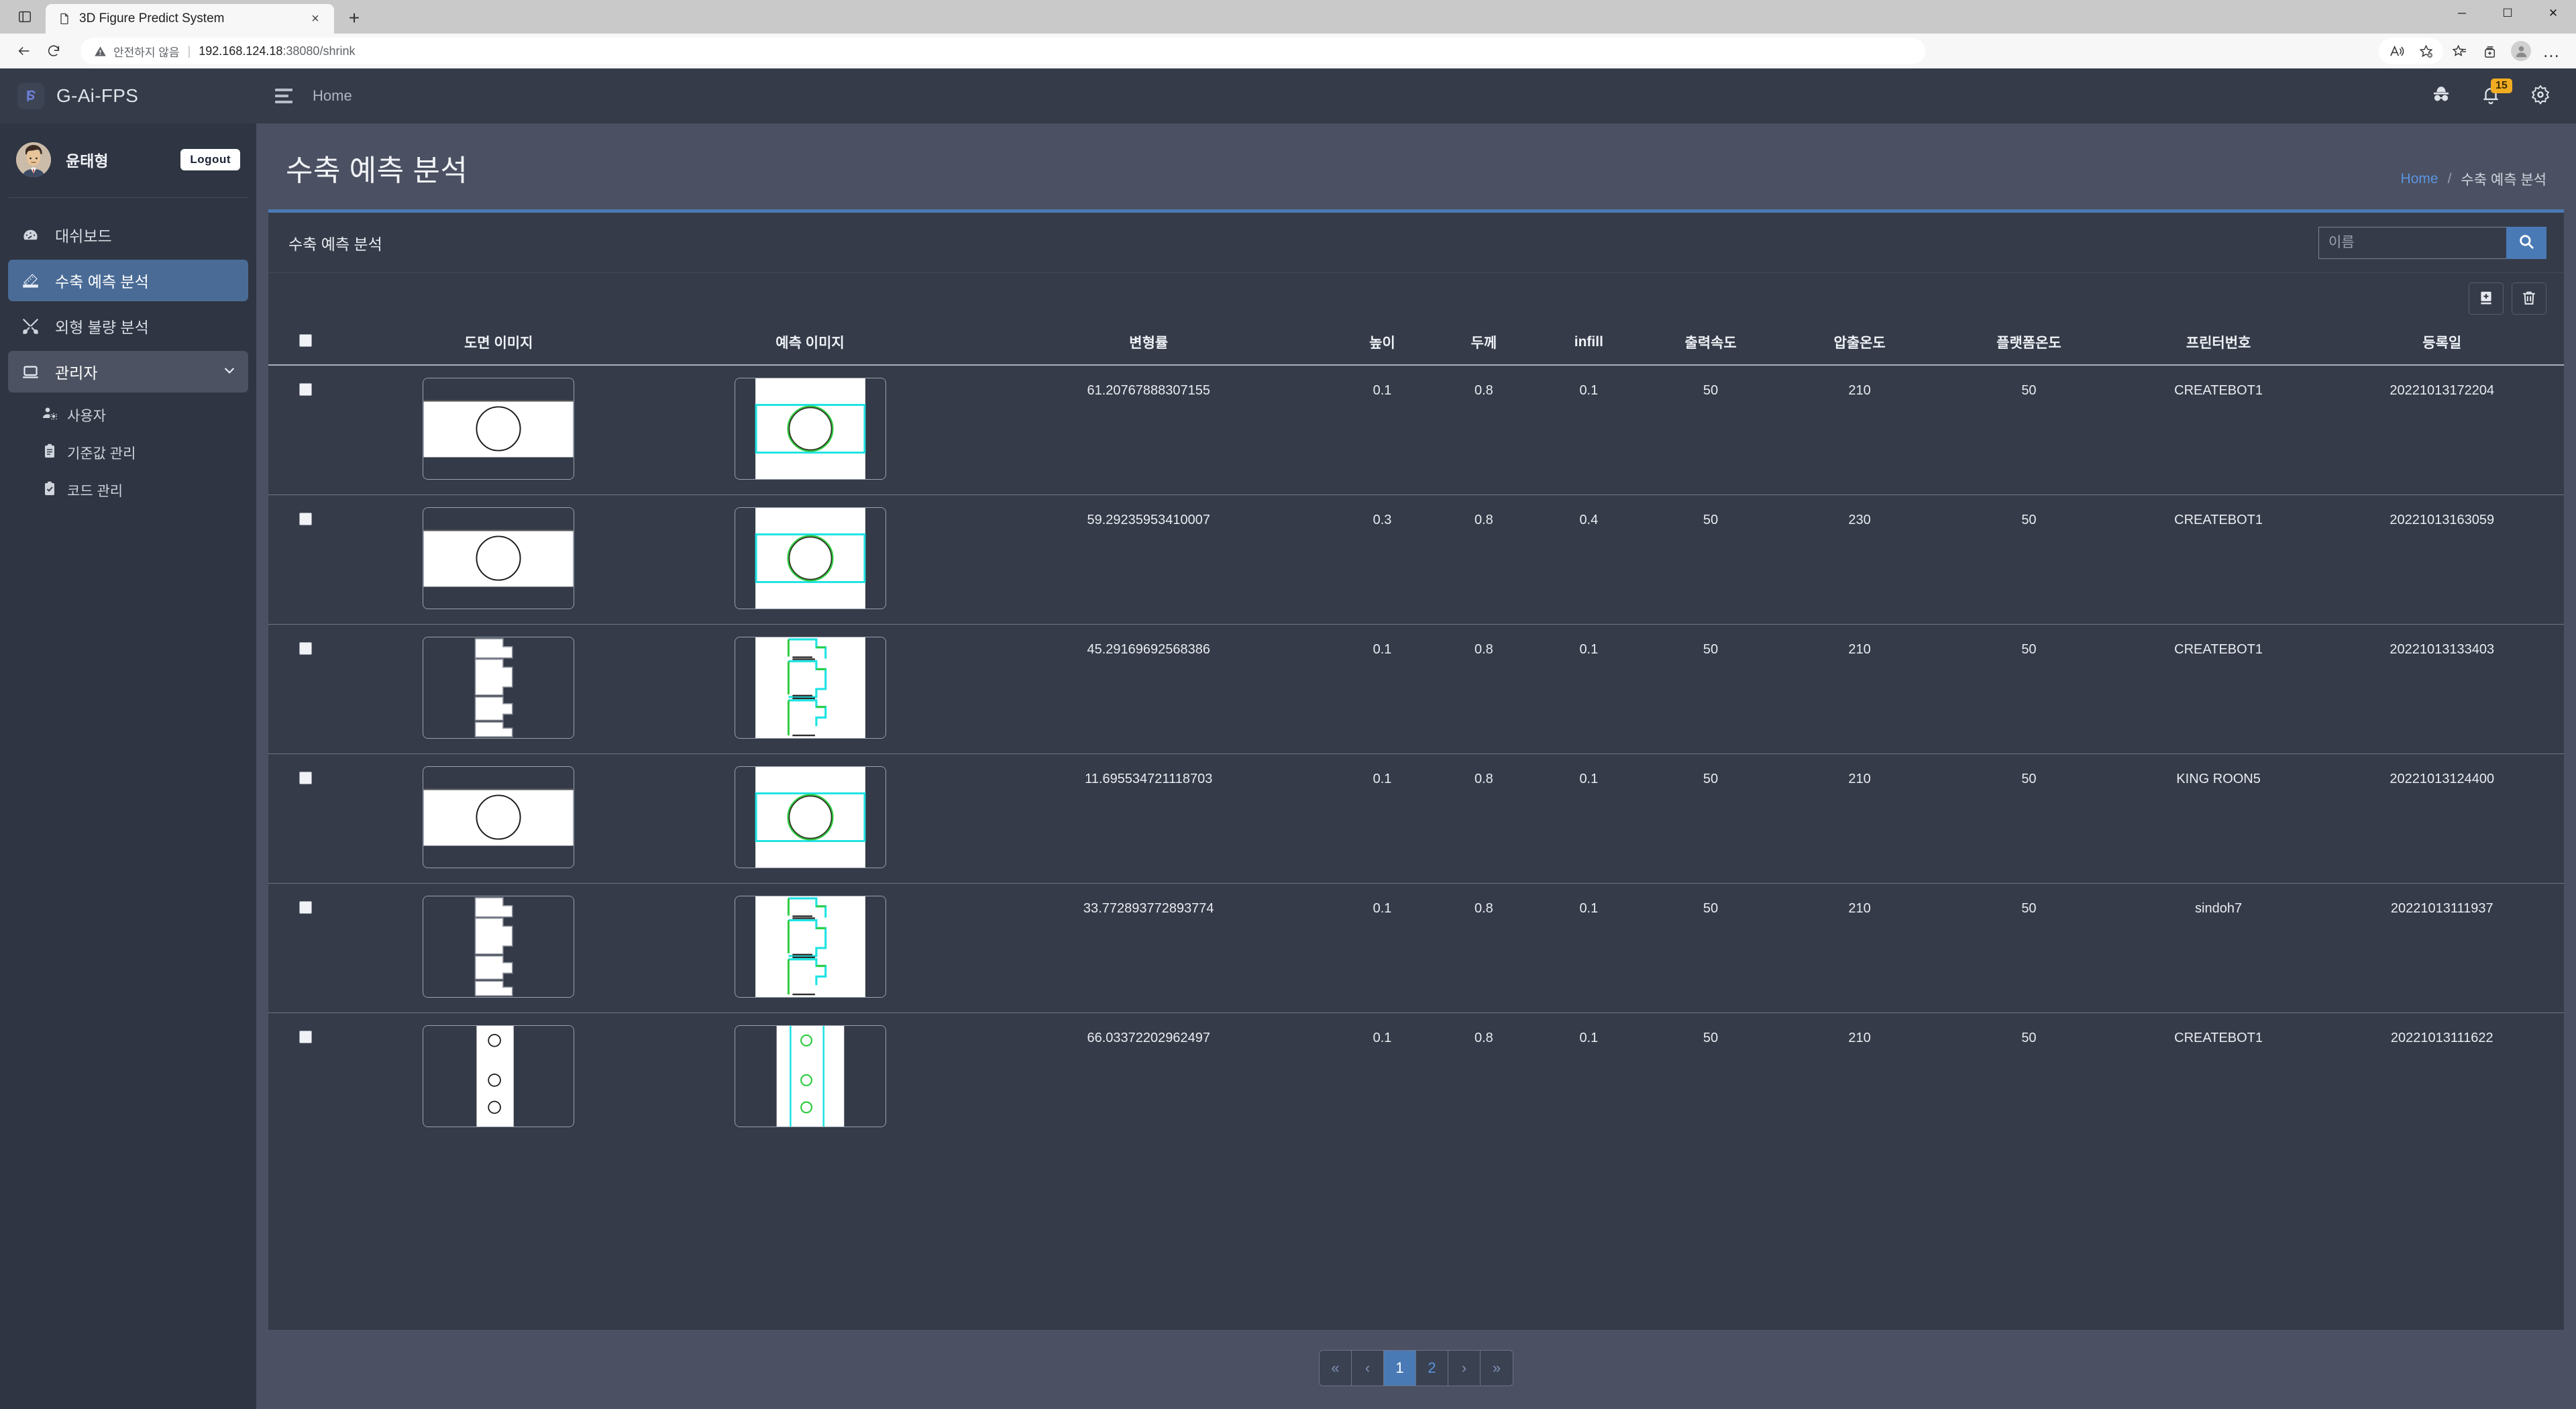 Image resolution: width=2576 pixels, height=1409 pixels. I want to click on pagination-first: «, so click(1336, 1368).